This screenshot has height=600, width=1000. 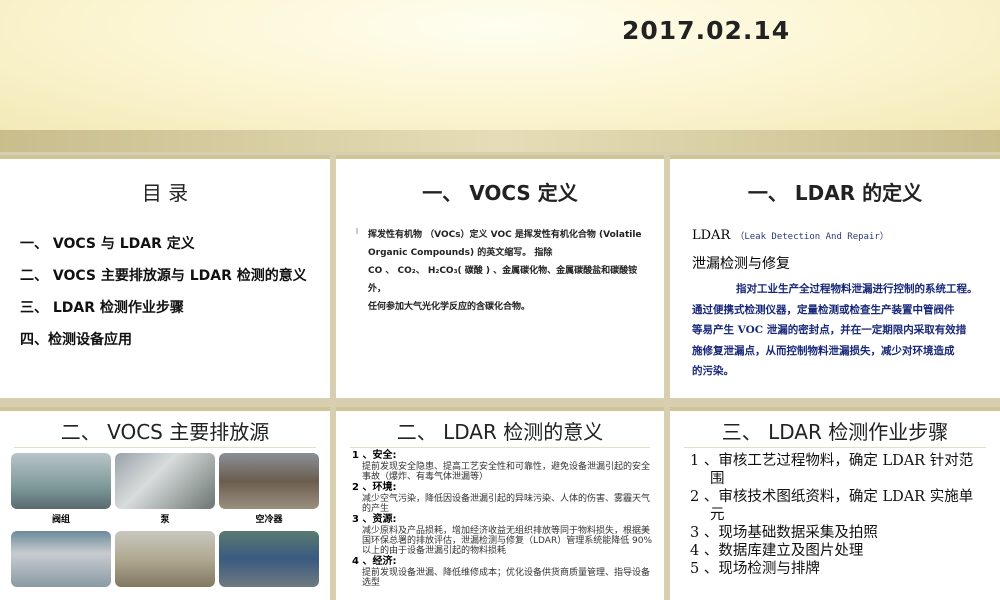 I want to click on step-item: 5 、现场检测与排牌, so click(x=755, y=569).